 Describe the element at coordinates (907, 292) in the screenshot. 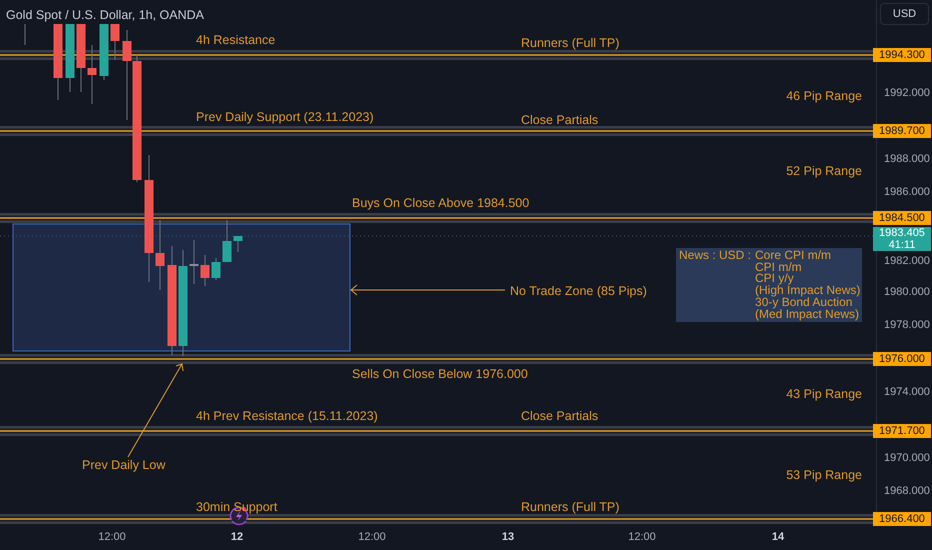

I see `axis-label: 1980.000` at that location.